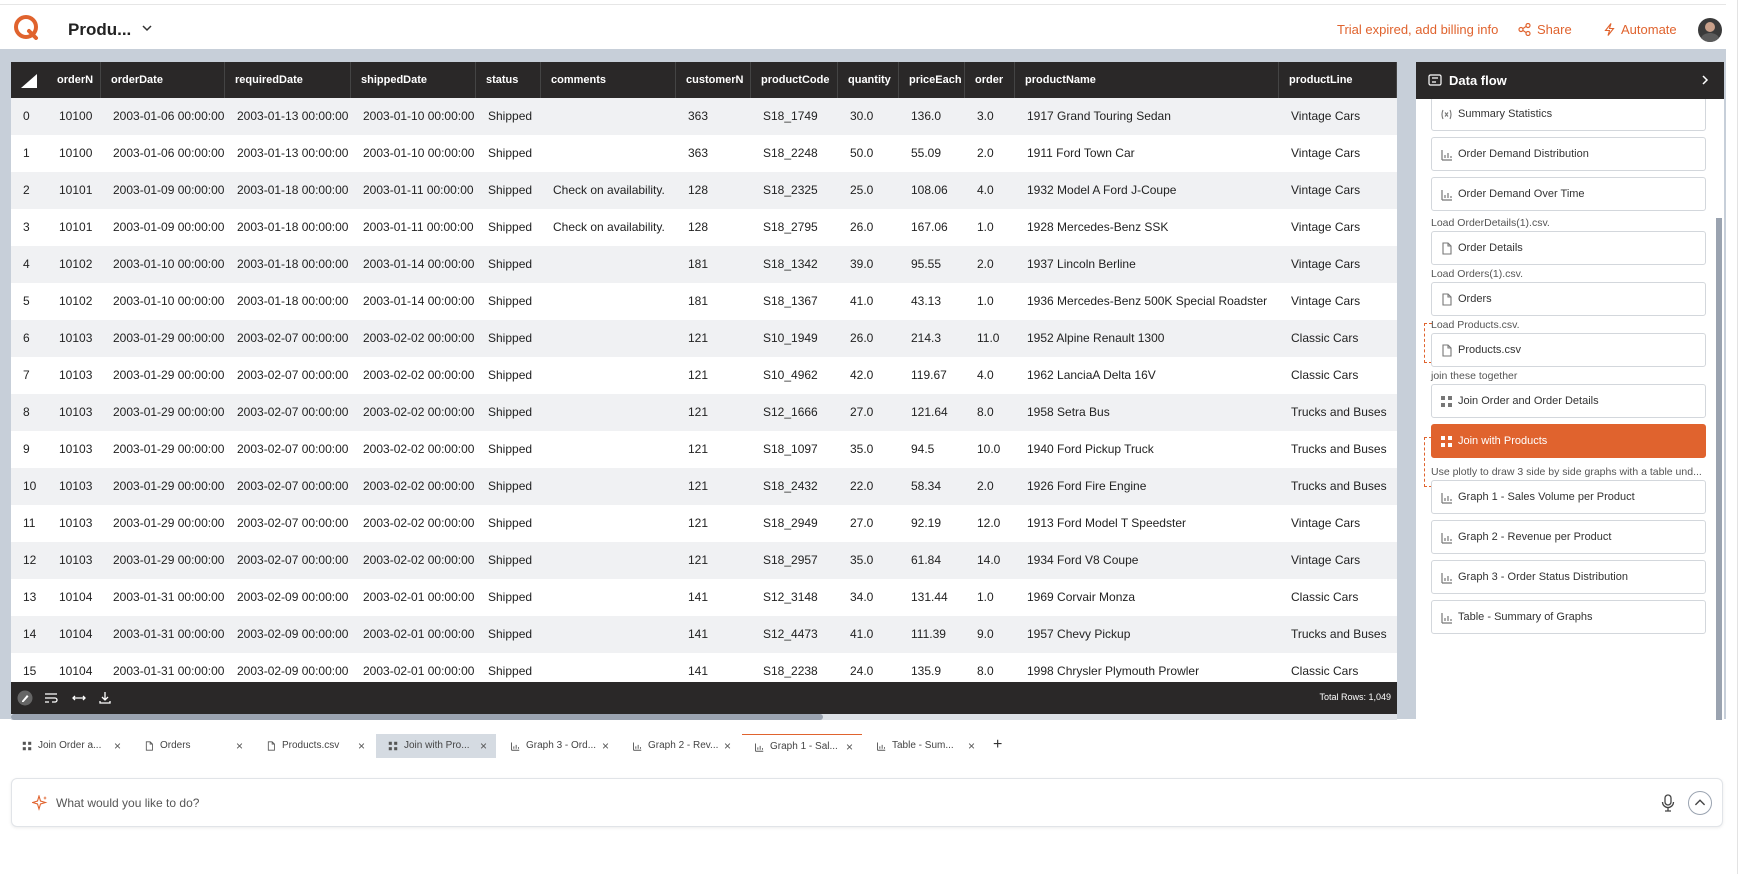  I want to click on table-cell: 2003-01-31 00:00:00, so click(163, 597).